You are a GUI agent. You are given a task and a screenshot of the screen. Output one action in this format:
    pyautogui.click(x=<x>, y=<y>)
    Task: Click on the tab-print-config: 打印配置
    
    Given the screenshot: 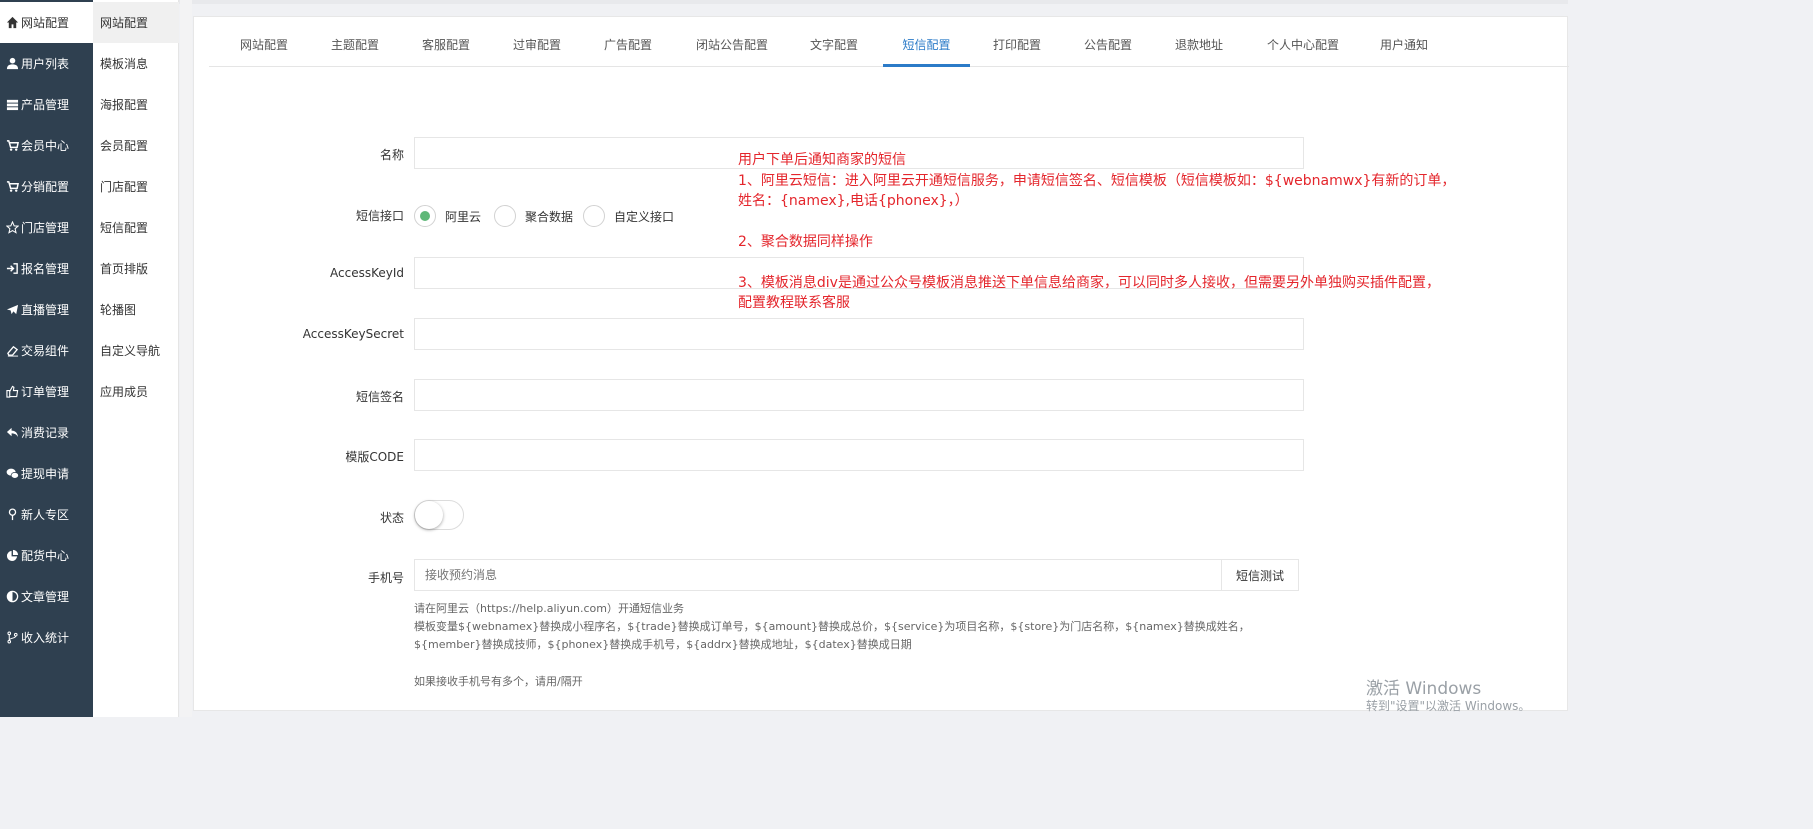 What is the action you would take?
    pyautogui.click(x=1017, y=42)
    